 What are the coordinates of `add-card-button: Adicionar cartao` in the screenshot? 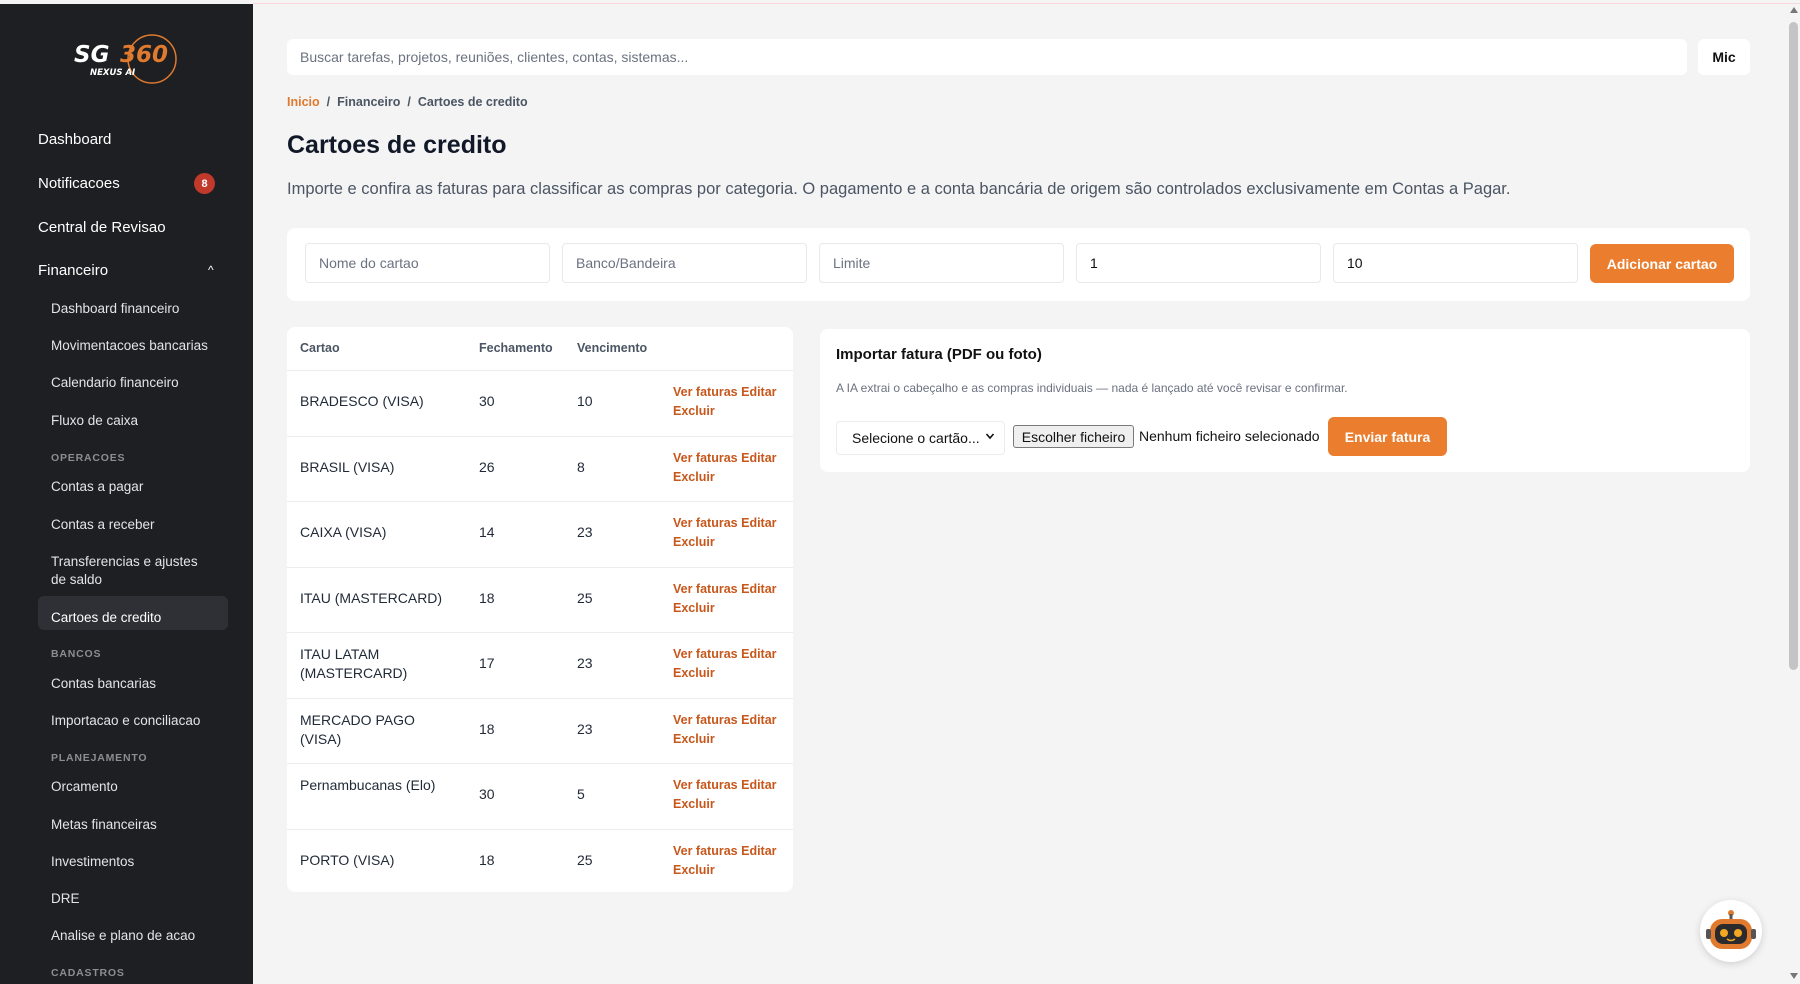 It's located at (1662, 263).